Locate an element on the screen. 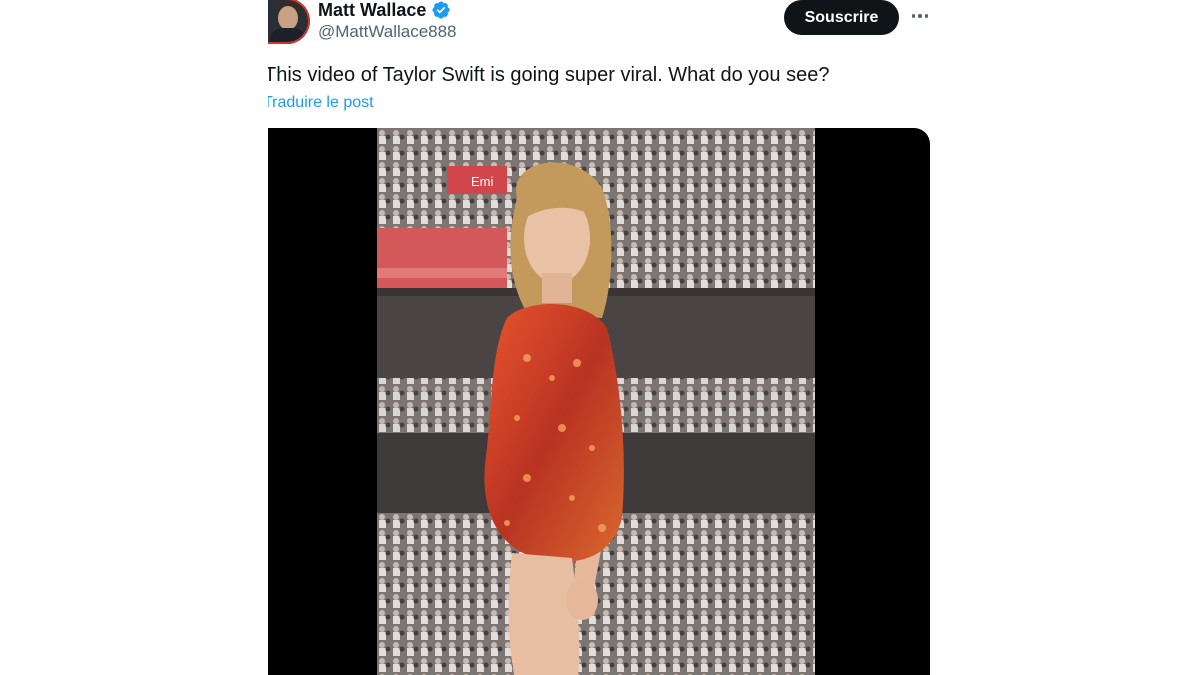 This screenshot has width=1200, height=675. ellipsis-icon is located at coordinates (920, 16).